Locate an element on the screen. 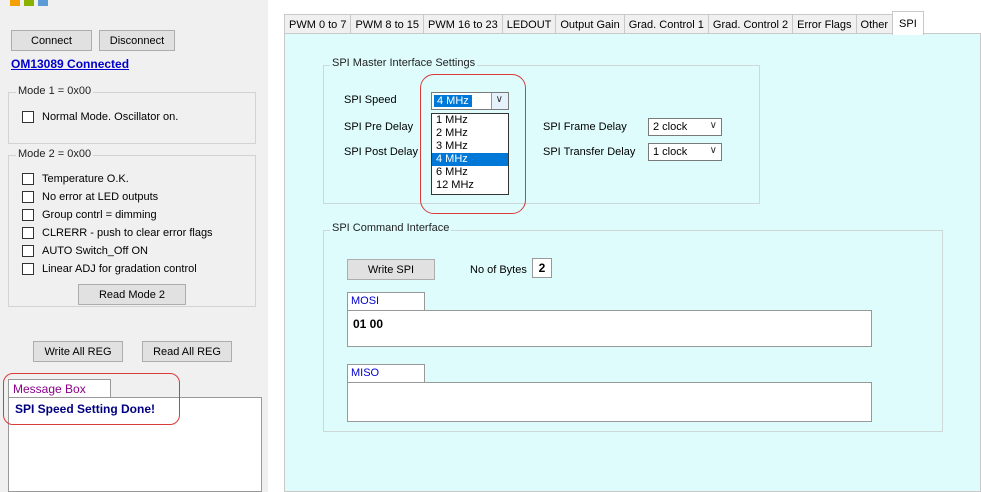 The height and width of the screenshot is (492, 981). tab-pwm-8-15: PWM 8 to 15 is located at coordinates (387, 24).